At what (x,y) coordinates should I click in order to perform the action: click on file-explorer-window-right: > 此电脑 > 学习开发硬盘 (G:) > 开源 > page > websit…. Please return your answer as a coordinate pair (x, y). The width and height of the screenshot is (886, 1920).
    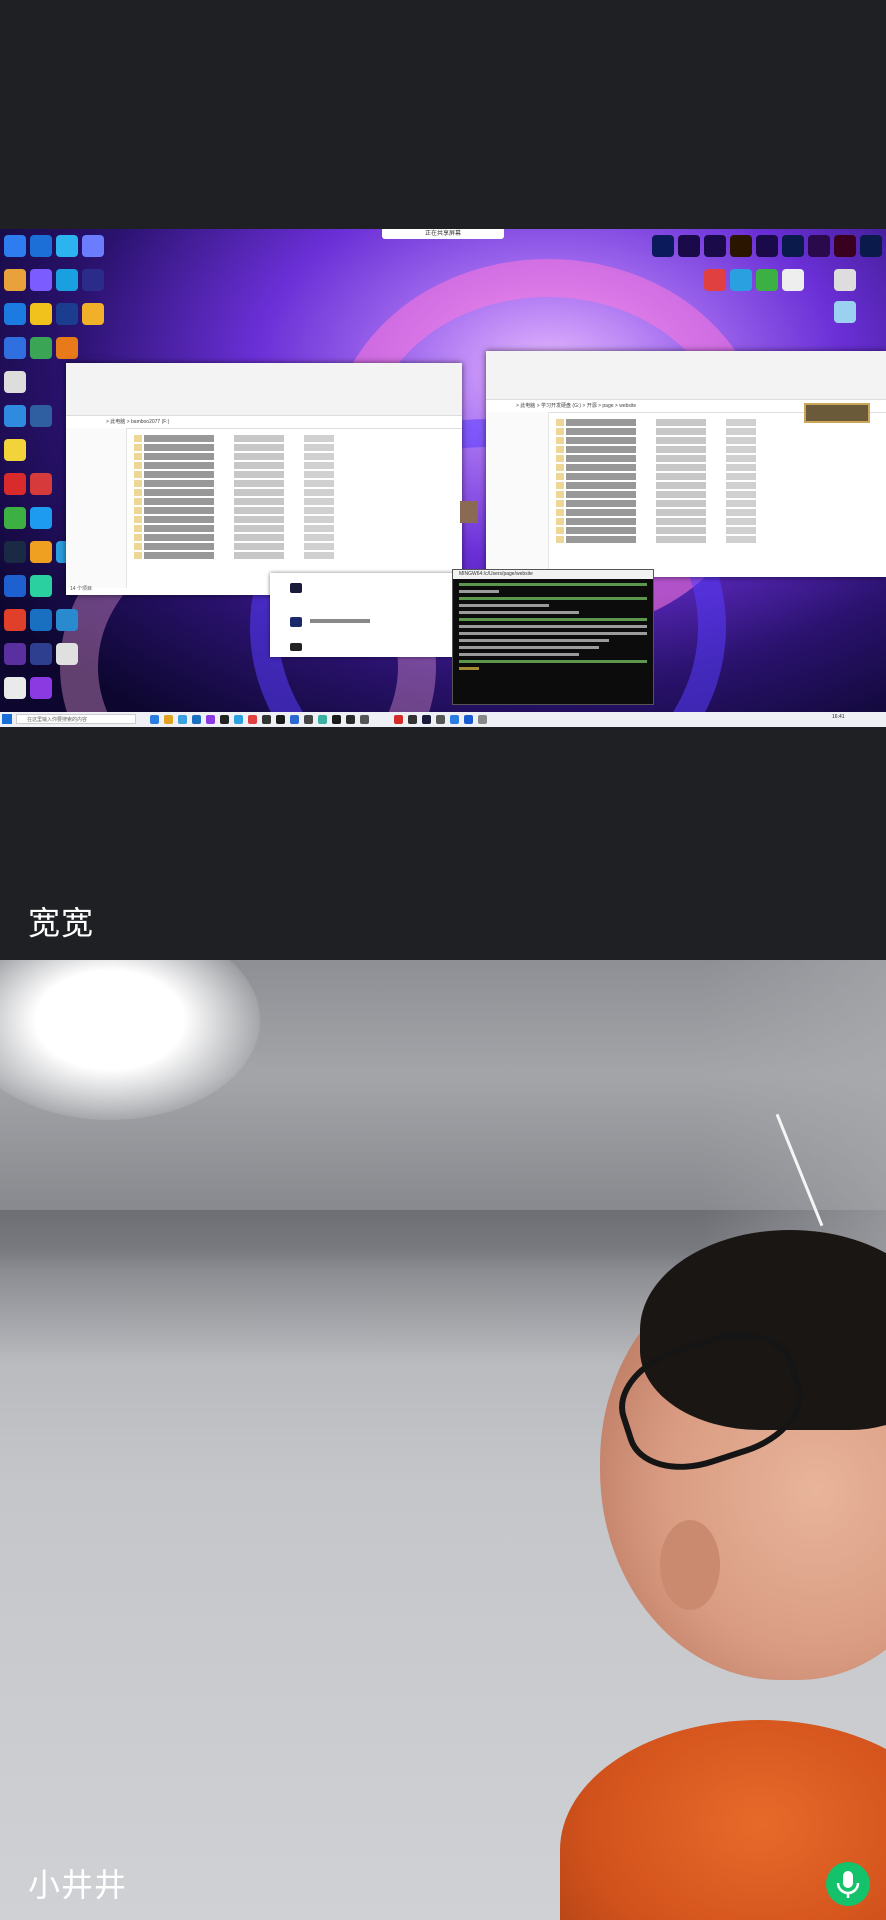
    Looking at the image, I should click on (686, 464).